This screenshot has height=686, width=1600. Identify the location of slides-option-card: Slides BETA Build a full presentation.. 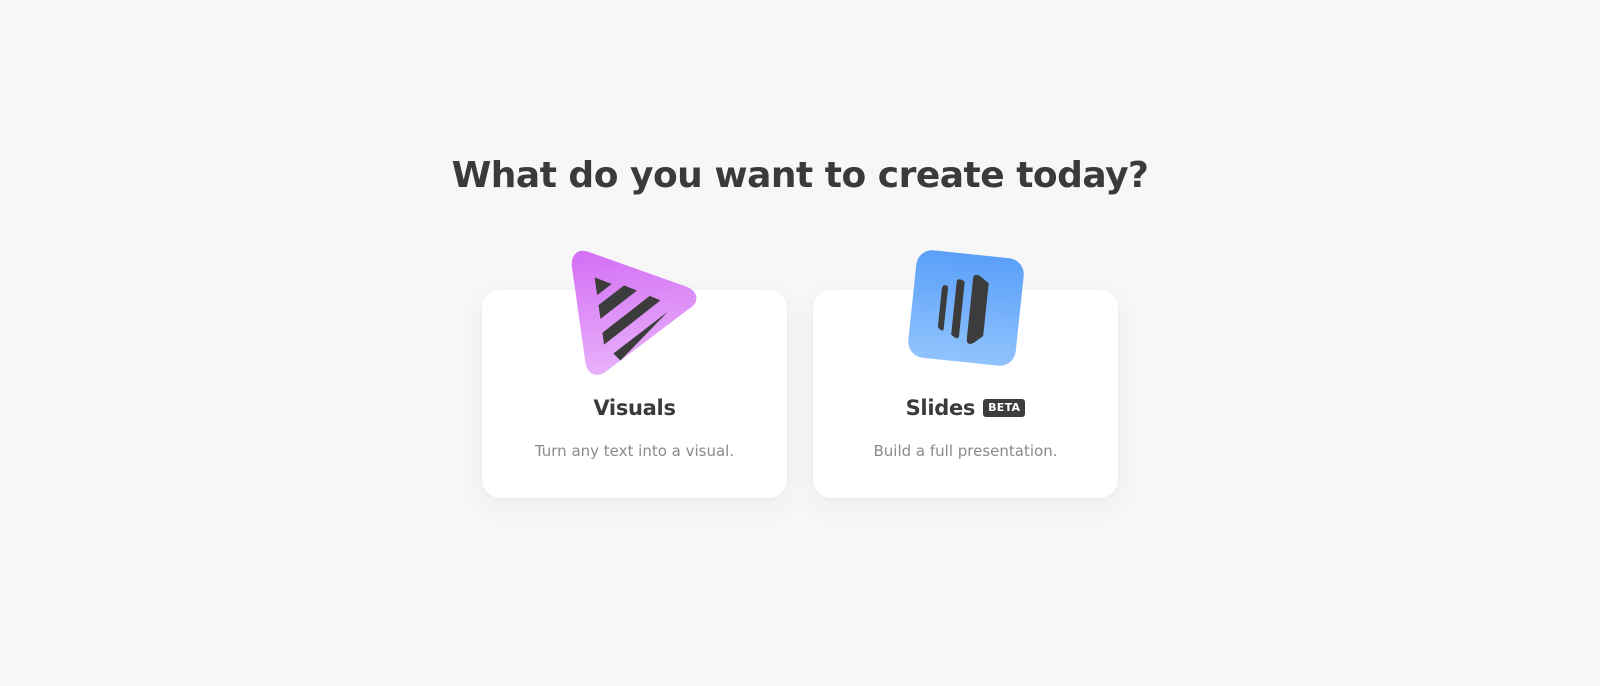
(965, 374).